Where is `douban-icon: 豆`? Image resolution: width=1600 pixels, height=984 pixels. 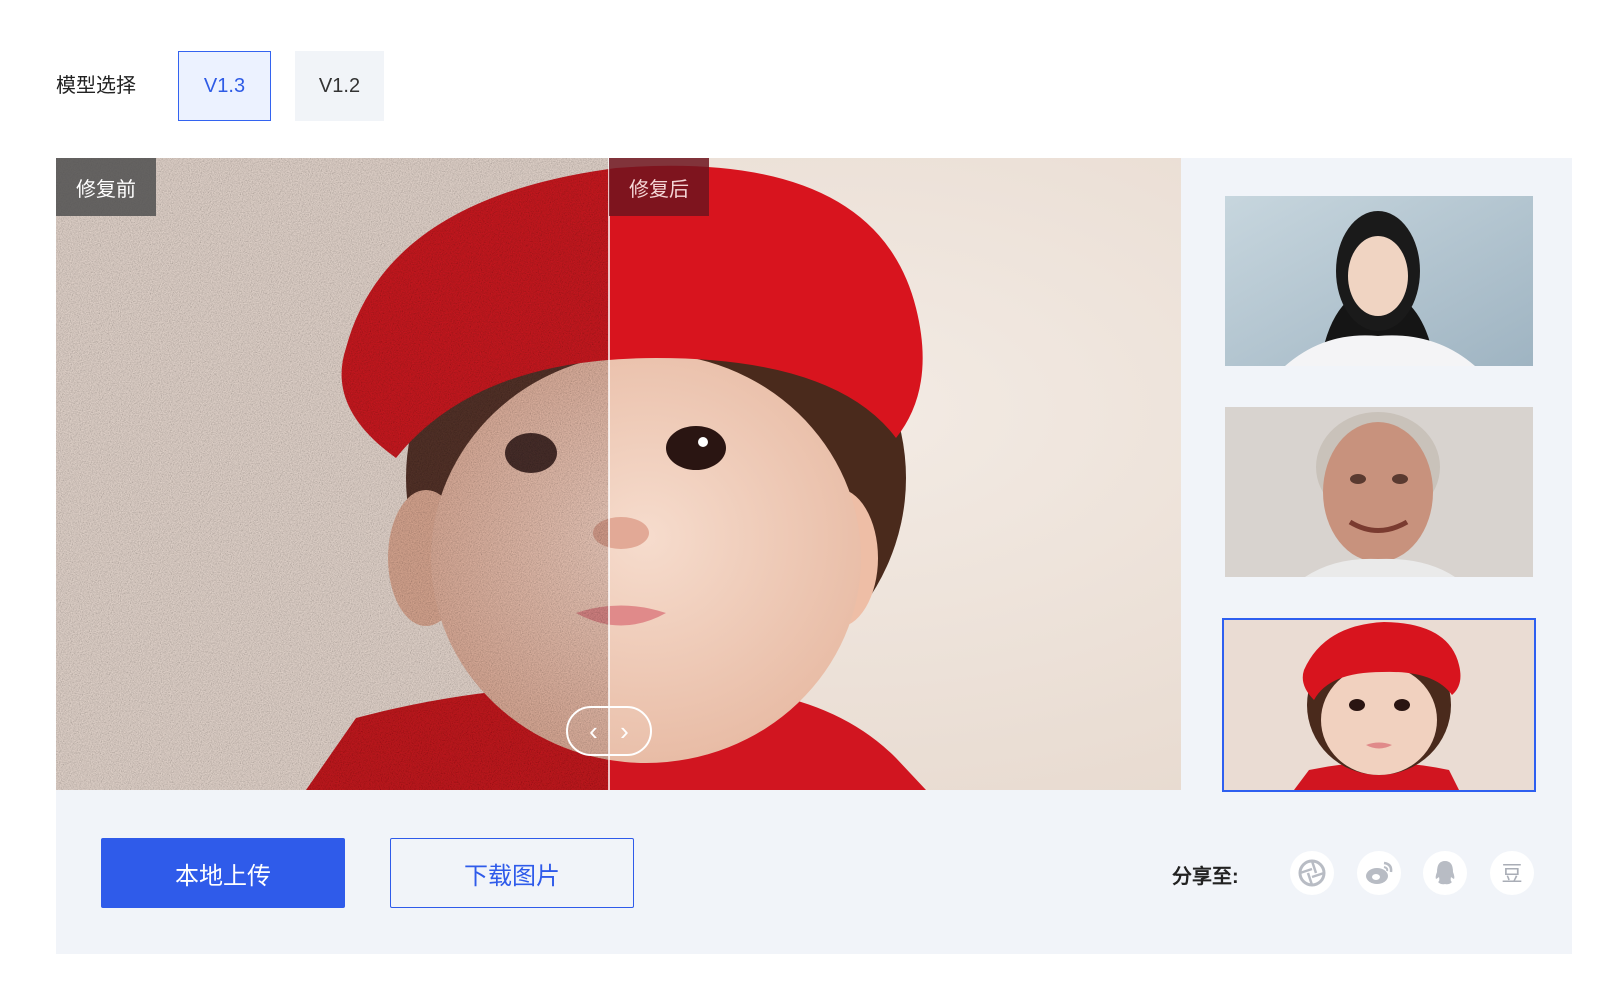
douban-icon: 豆 is located at coordinates (1512, 873).